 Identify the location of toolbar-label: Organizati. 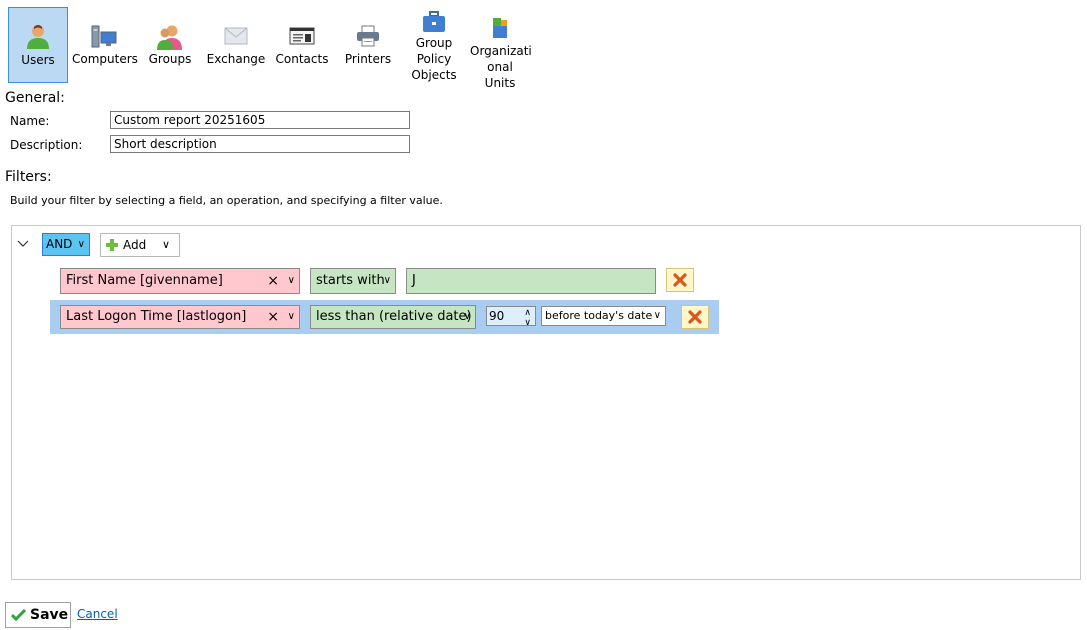
(501, 51).